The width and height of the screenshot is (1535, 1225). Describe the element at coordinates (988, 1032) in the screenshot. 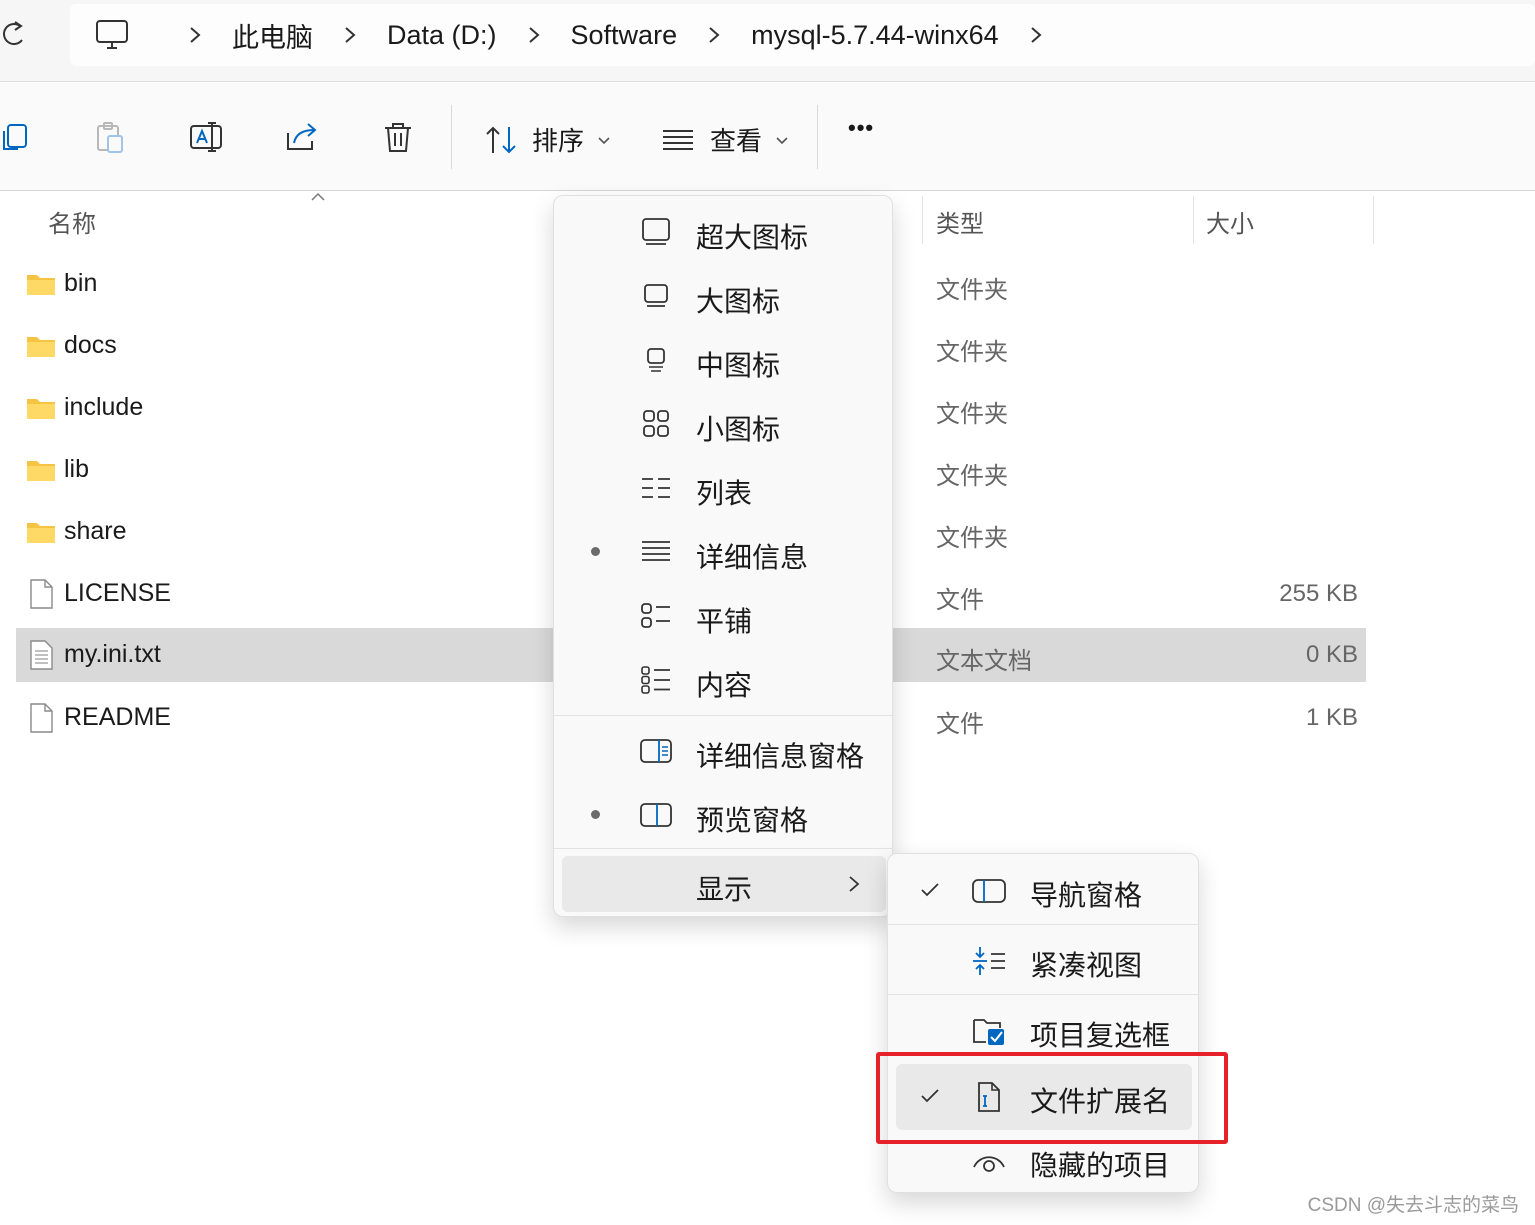

I see `item-checkbox-icon` at that location.